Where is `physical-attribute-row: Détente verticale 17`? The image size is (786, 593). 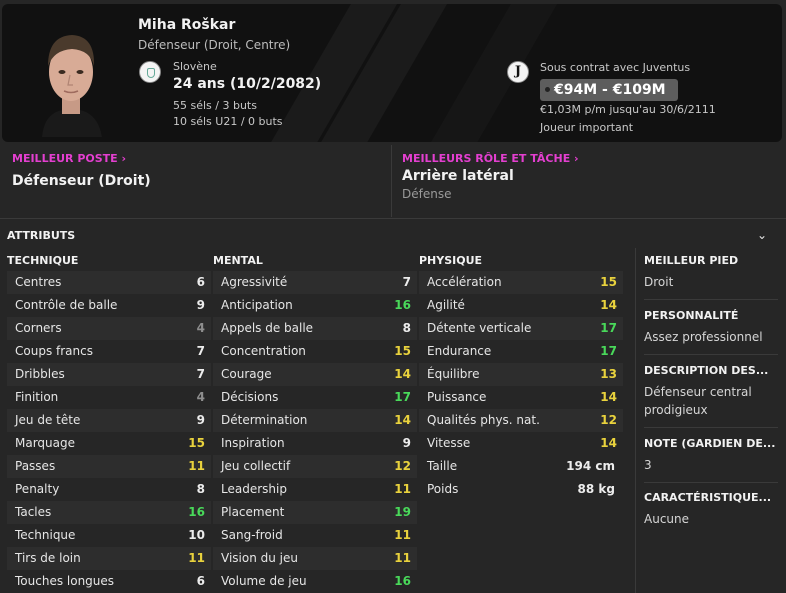 physical-attribute-row: Détente verticale 17 is located at coordinates (521, 328).